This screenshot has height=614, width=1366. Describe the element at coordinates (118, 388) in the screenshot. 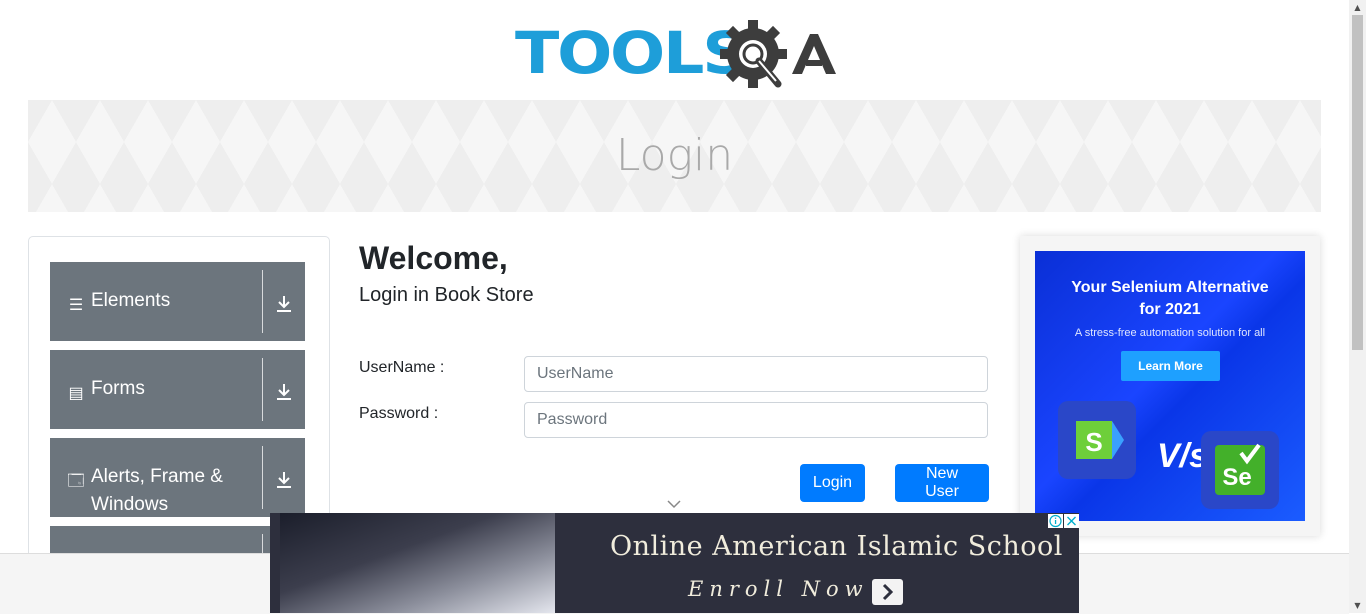

I see `sidebar-group-label: Forms` at that location.